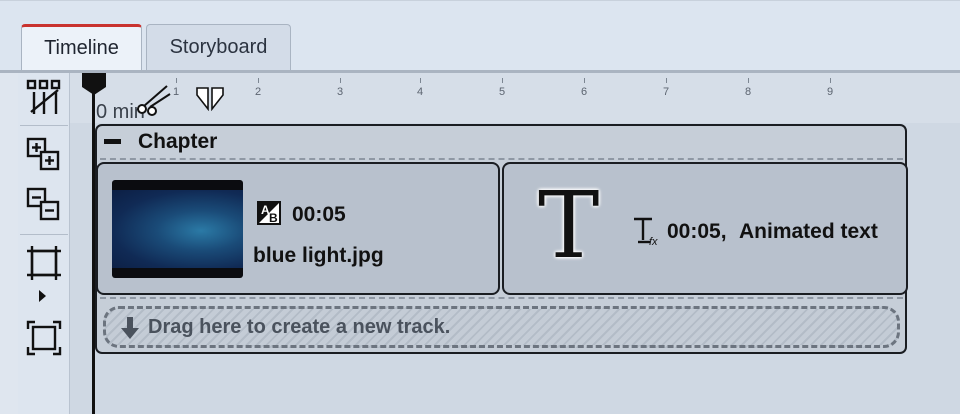 This screenshot has width=960, height=414. What do you see at coordinates (830, 92) in the screenshot?
I see `ruler-tick-label: 9` at bounding box center [830, 92].